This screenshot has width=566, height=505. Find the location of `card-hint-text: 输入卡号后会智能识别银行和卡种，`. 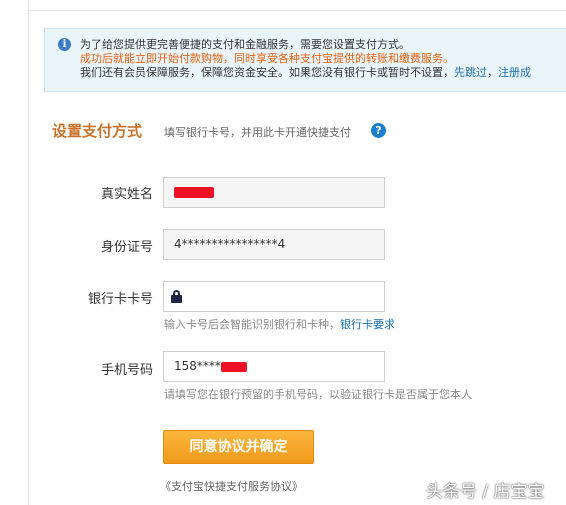

card-hint-text: 输入卡号后会智能识别银行和卡种， is located at coordinates (252, 324).